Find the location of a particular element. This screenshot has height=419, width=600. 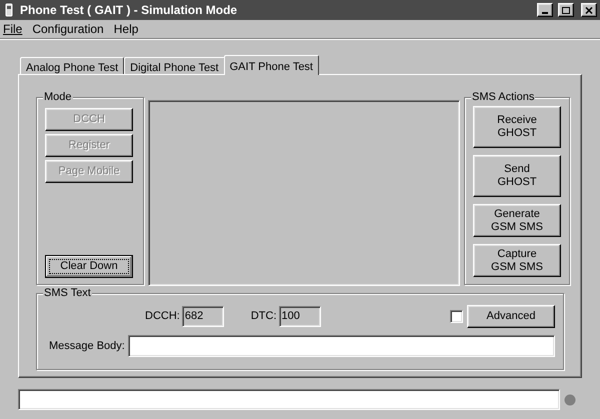

dtc-field: 100 is located at coordinates (299, 316).